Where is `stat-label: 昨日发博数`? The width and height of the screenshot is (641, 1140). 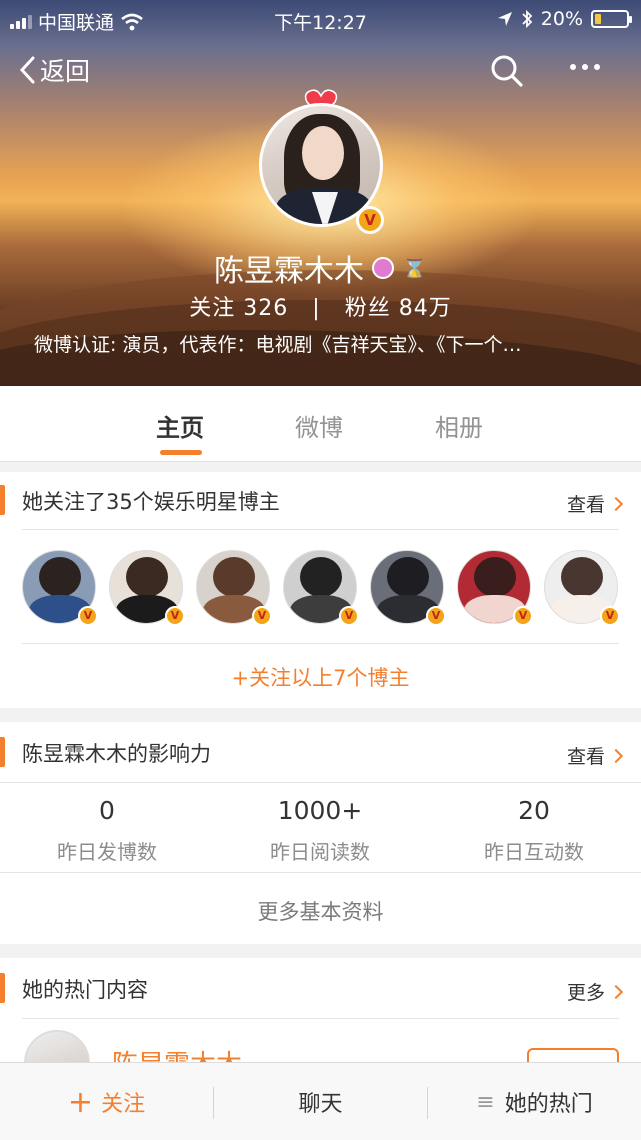
stat-label: 昨日发博数 is located at coordinates (107, 852).